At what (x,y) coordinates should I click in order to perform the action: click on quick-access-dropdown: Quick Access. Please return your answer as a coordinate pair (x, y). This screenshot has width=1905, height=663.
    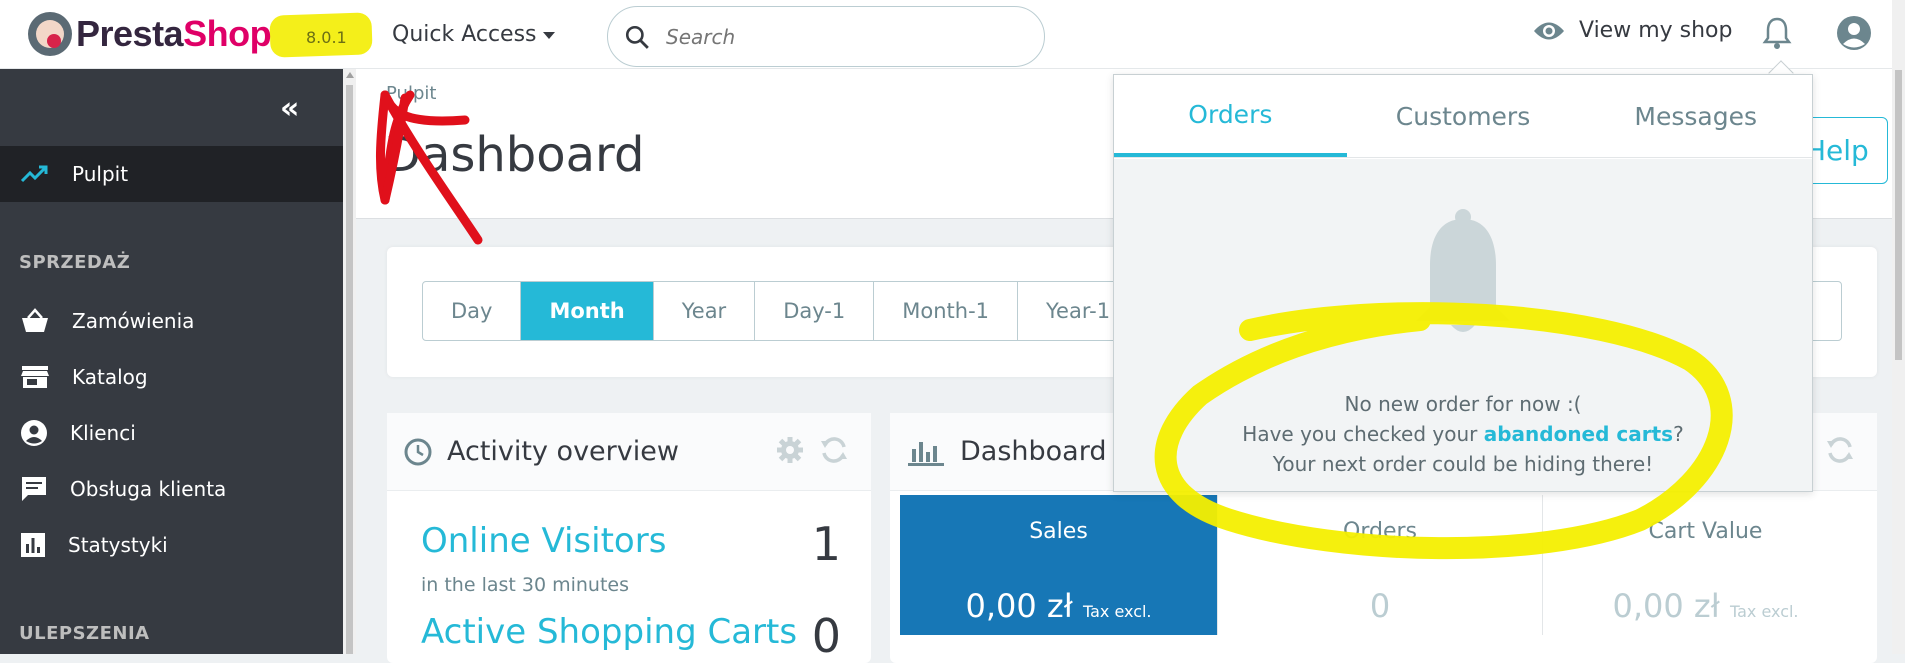
    Looking at the image, I should click on (473, 34).